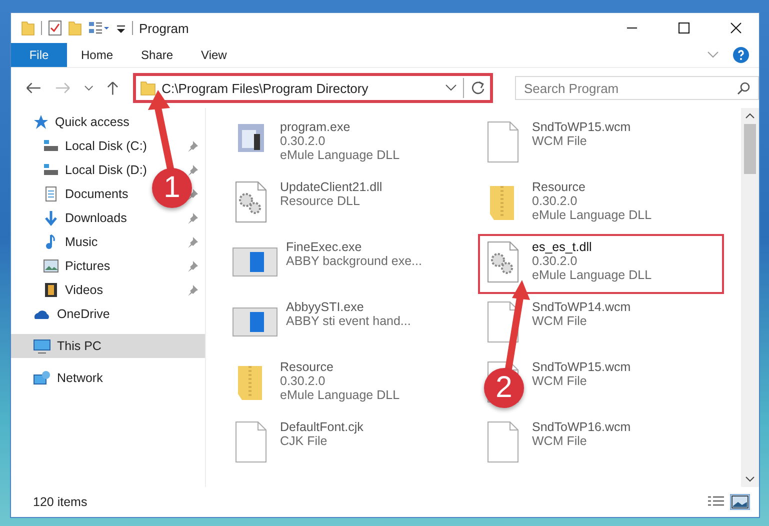  I want to click on file-name: SndToWP14.wcm, so click(581, 307).